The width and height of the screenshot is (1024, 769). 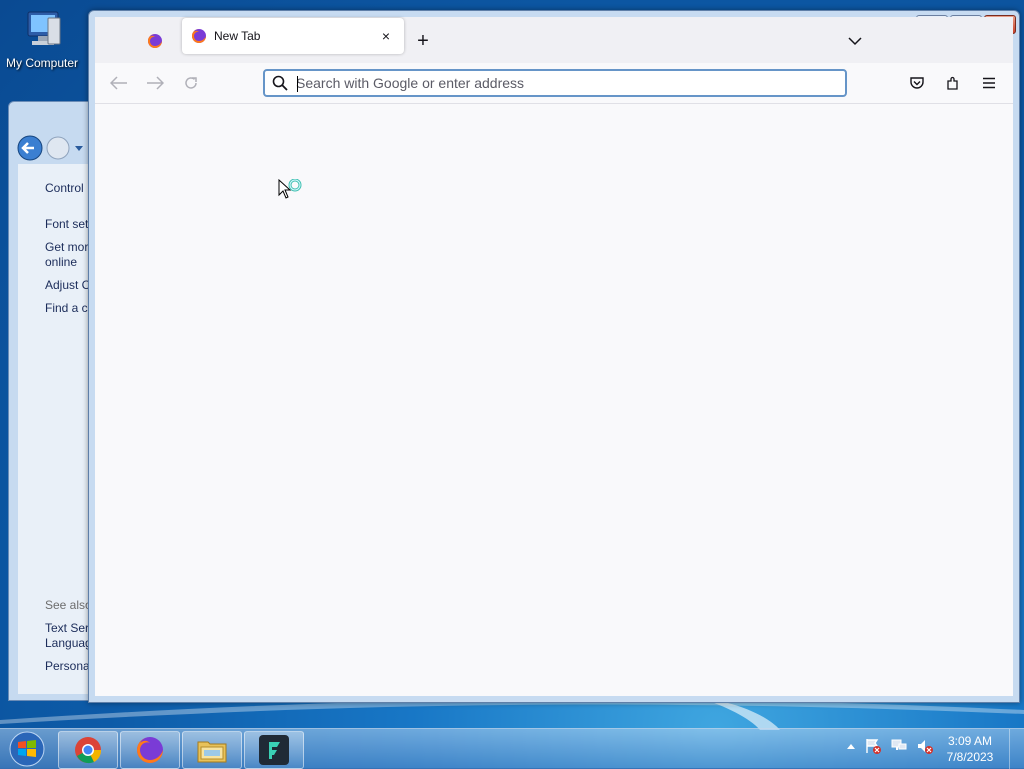 What do you see at coordinates (68, 605) in the screenshot?
I see `see-also-heading: See also` at bounding box center [68, 605].